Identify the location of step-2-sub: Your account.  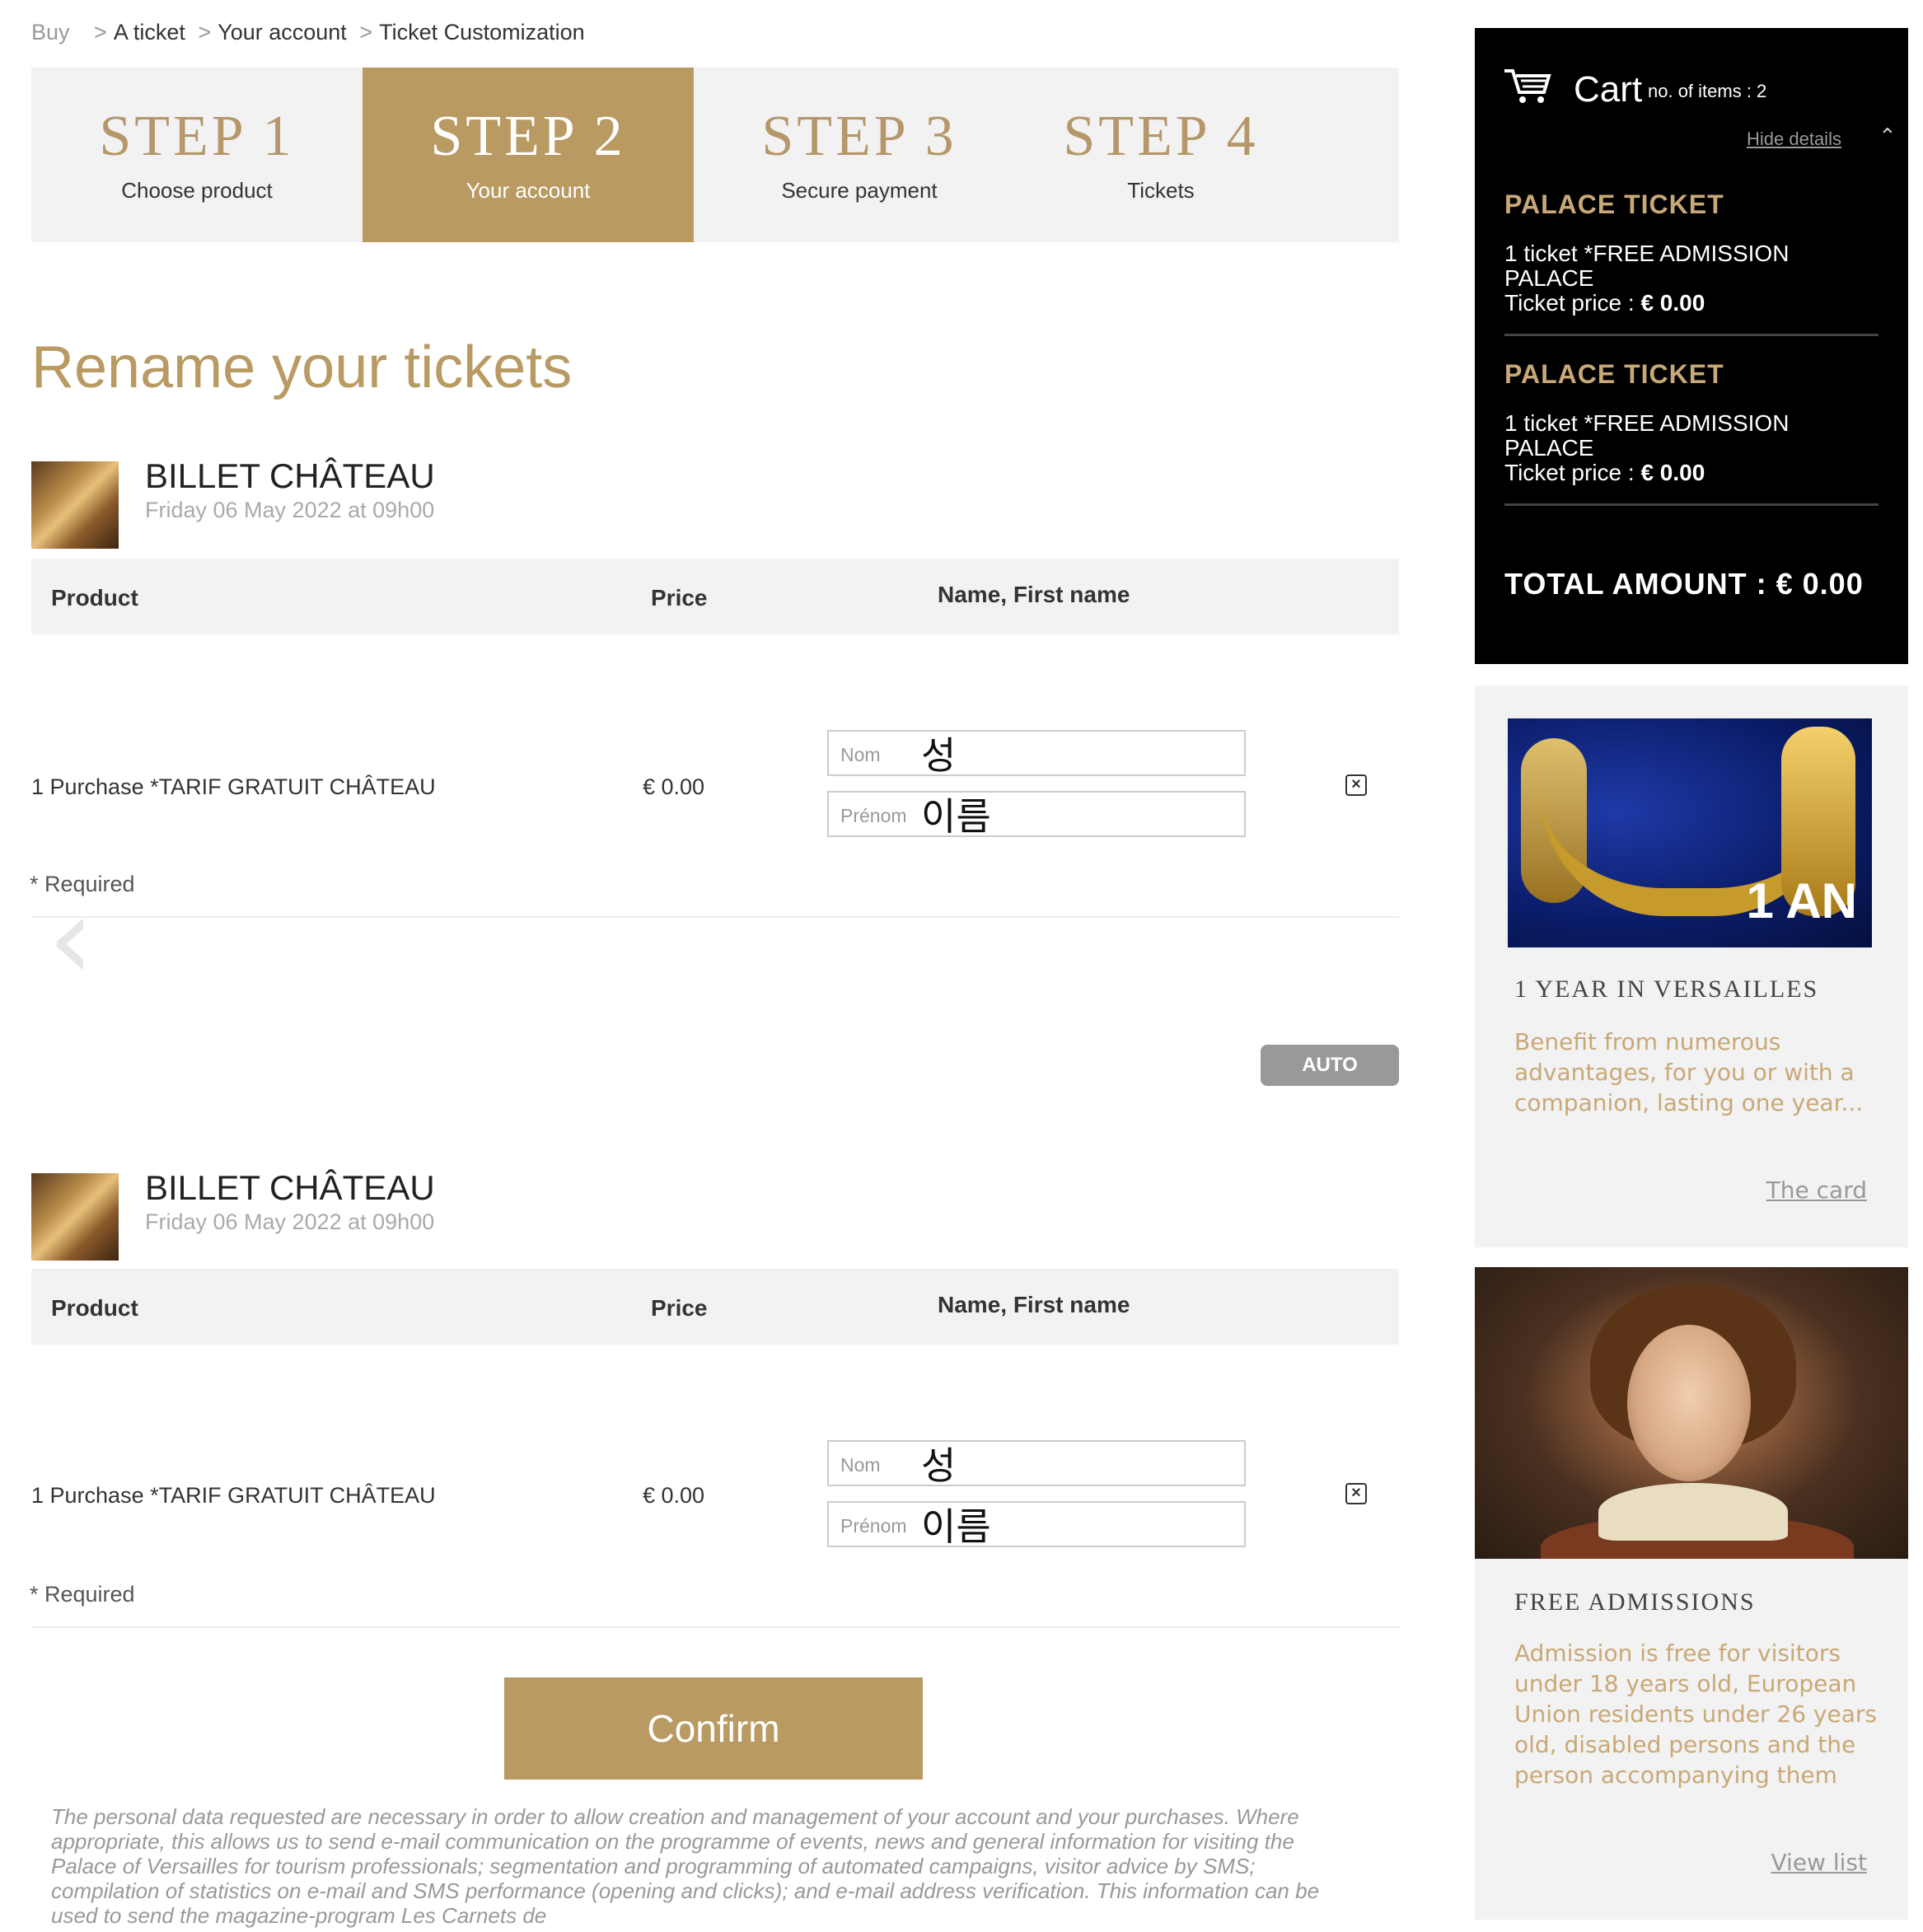
(528, 190).